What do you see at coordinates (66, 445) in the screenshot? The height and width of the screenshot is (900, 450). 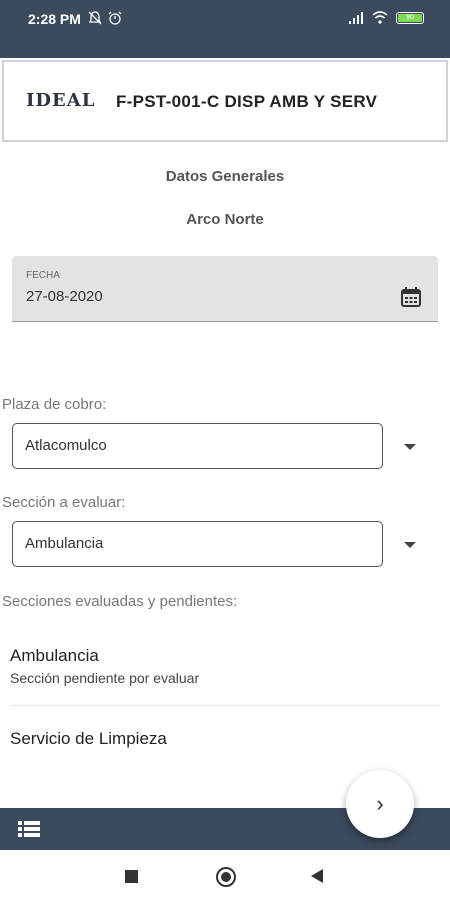 I see `plaza-select-value: Atlacomulco` at bounding box center [66, 445].